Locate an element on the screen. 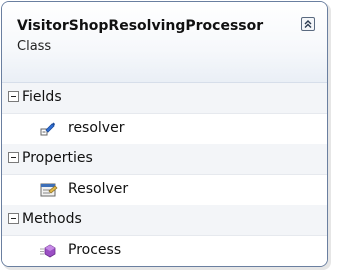  member-label: resolver is located at coordinates (96, 128).